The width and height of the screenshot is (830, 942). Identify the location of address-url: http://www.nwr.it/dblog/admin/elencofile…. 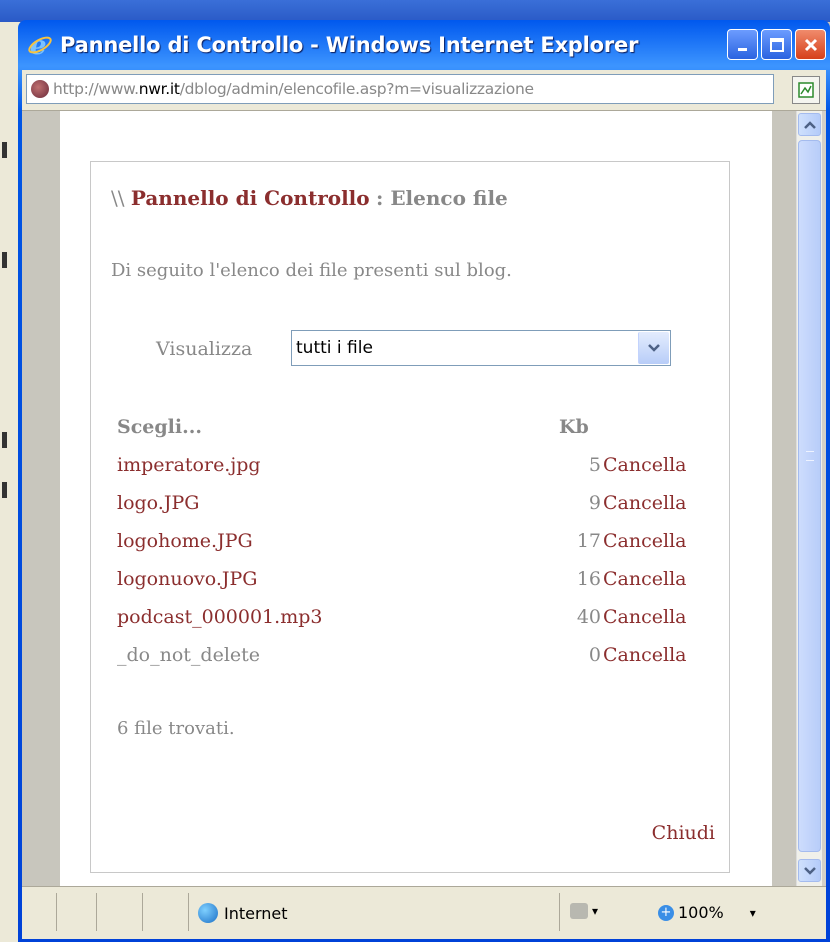
(293, 89).